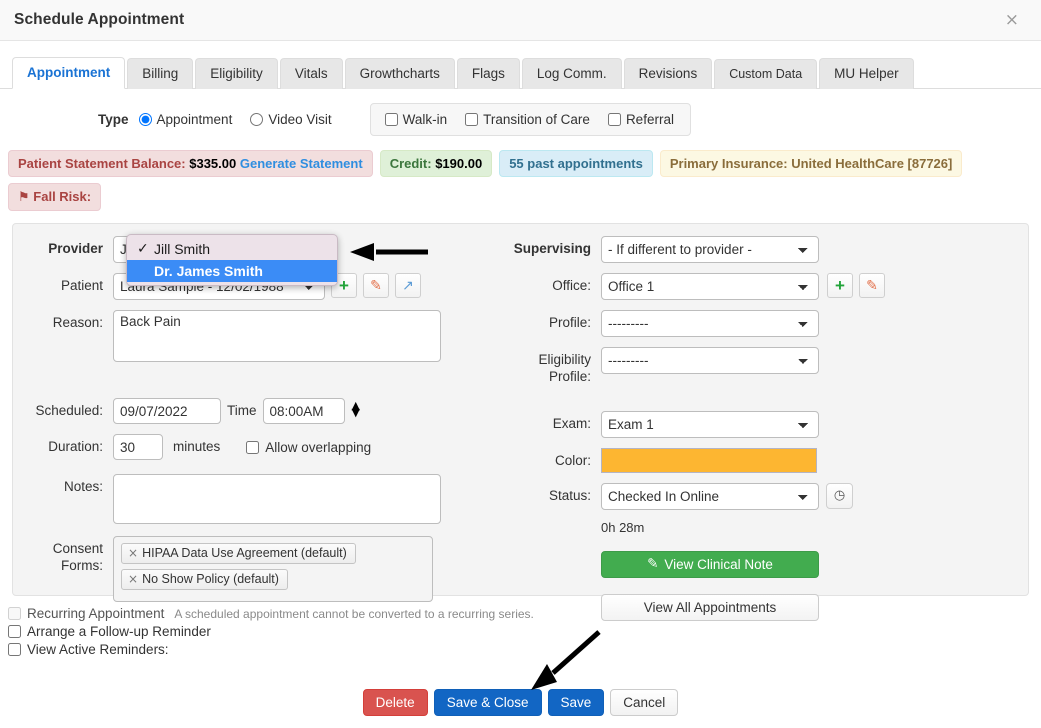 This screenshot has height=728, width=1041. What do you see at coordinates (232, 271) in the screenshot?
I see `provider-option-dr-james-smith: Dr. James Smith` at bounding box center [232, 271].